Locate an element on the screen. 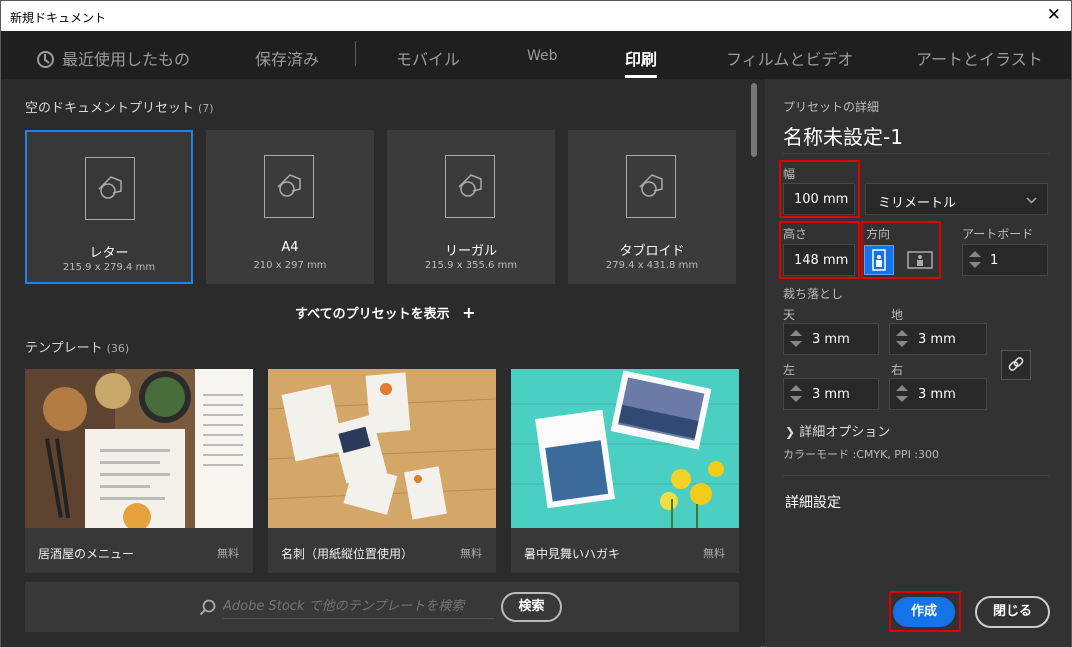  artboard-field: 1 is located at coordinates (1005, 260).